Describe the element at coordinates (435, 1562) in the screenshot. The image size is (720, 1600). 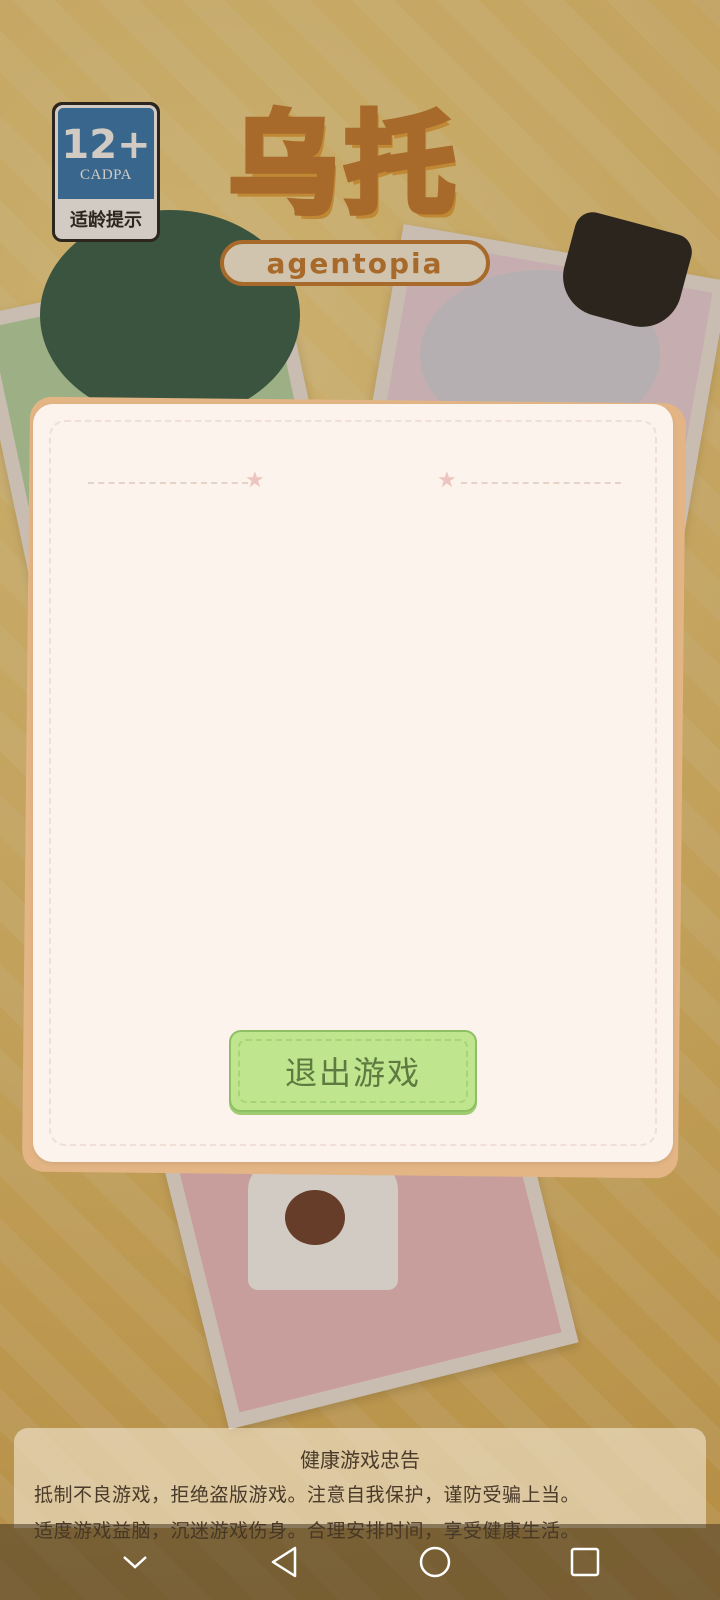
I see `home-icon` at that location.